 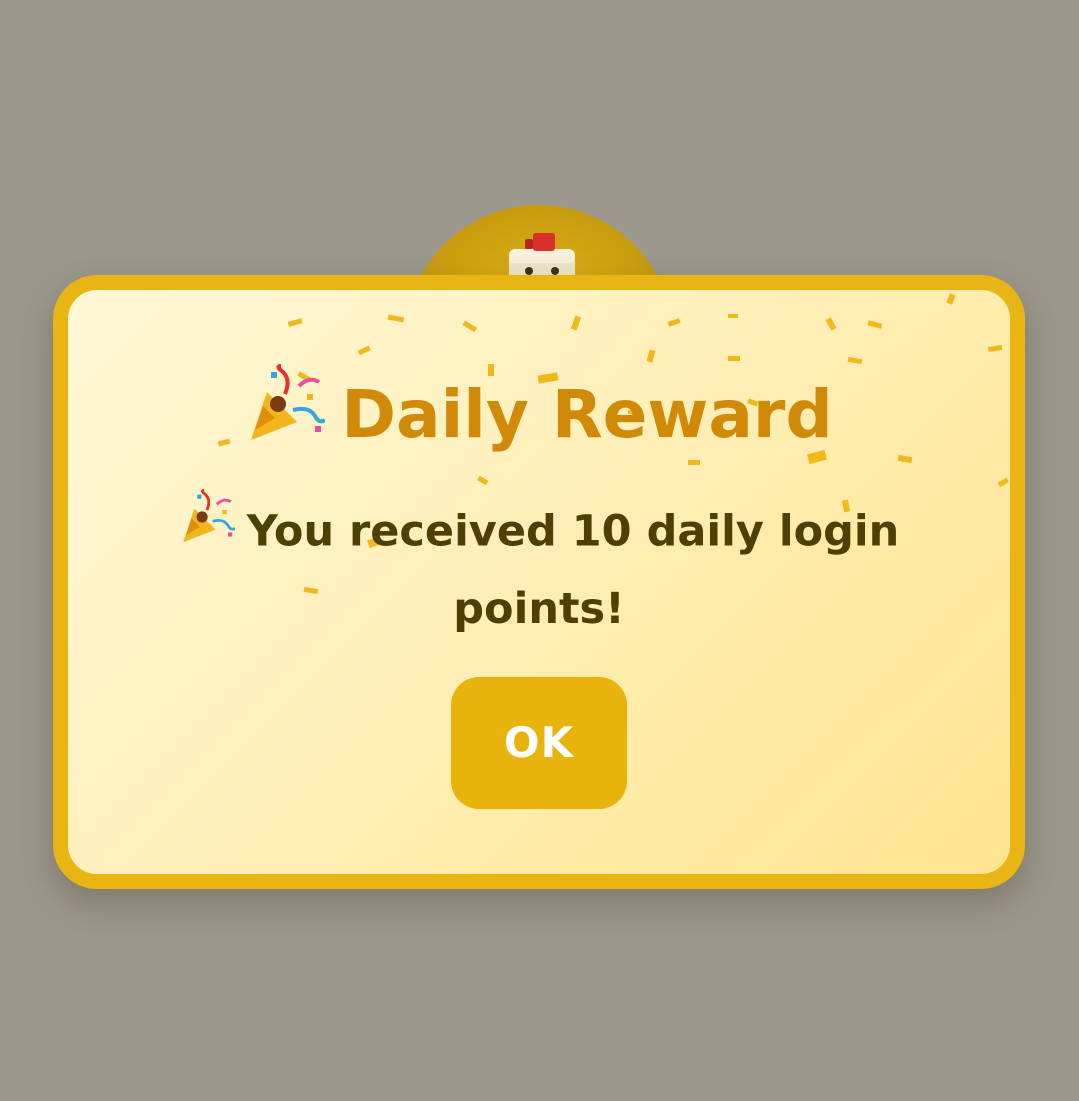 I want to click on dialog-title: Daily Reward, so click(x=539, y=416).